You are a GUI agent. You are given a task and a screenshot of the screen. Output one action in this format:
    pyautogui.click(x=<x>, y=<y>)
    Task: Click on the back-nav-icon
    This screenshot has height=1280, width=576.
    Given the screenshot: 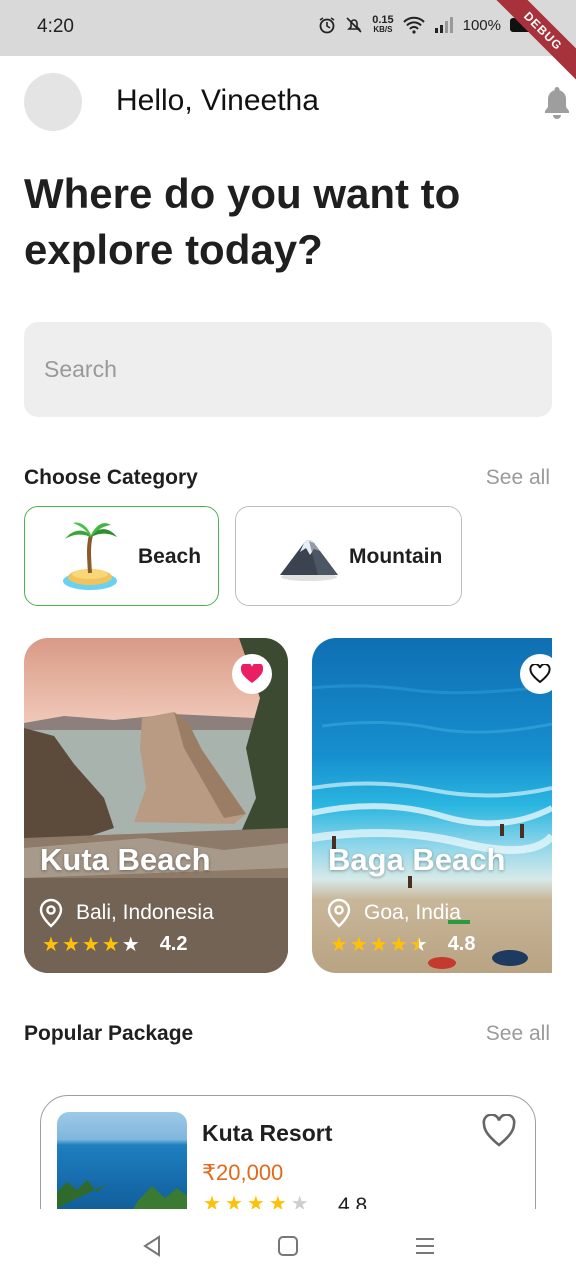 What is the action you would take?
    pyautogui.click(x=152, y=1246)
    